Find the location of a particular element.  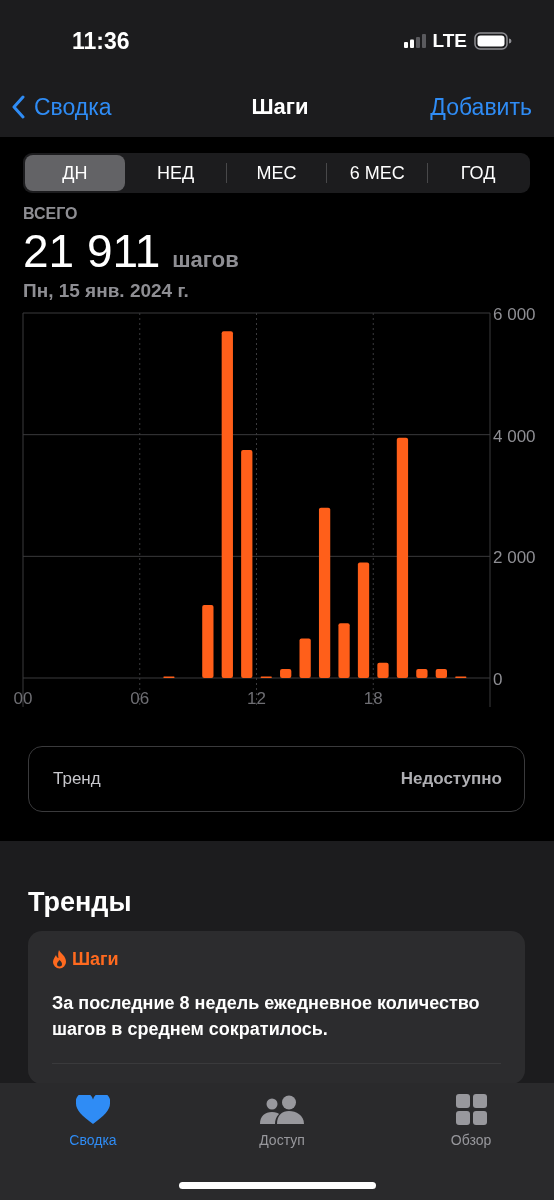

tab-item: Обзор is located at coordinates (471, 1120).